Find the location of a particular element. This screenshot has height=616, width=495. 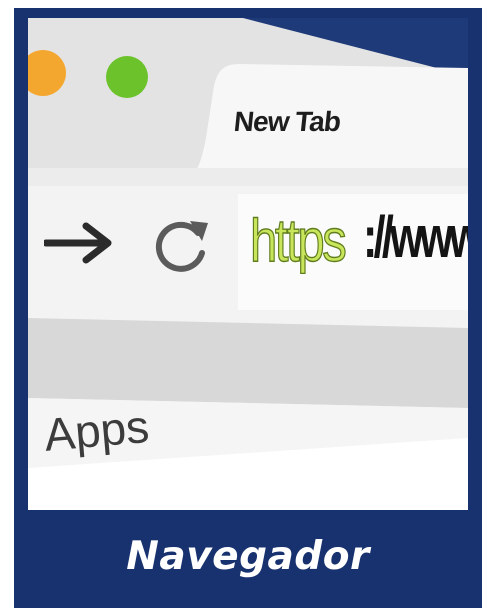

forward-arrow-icon is located at coordinates (80, 243).